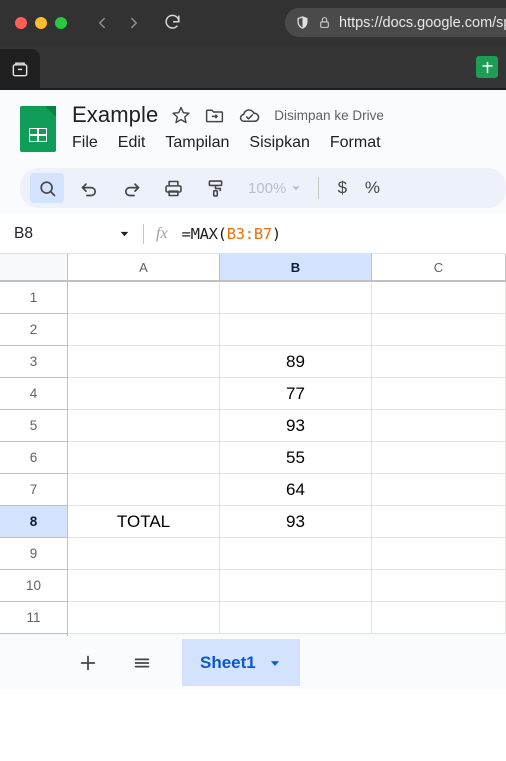  Describe the element at coordinates (102, 23) in the screenshot. I see `back-arrow-icon` at that location.